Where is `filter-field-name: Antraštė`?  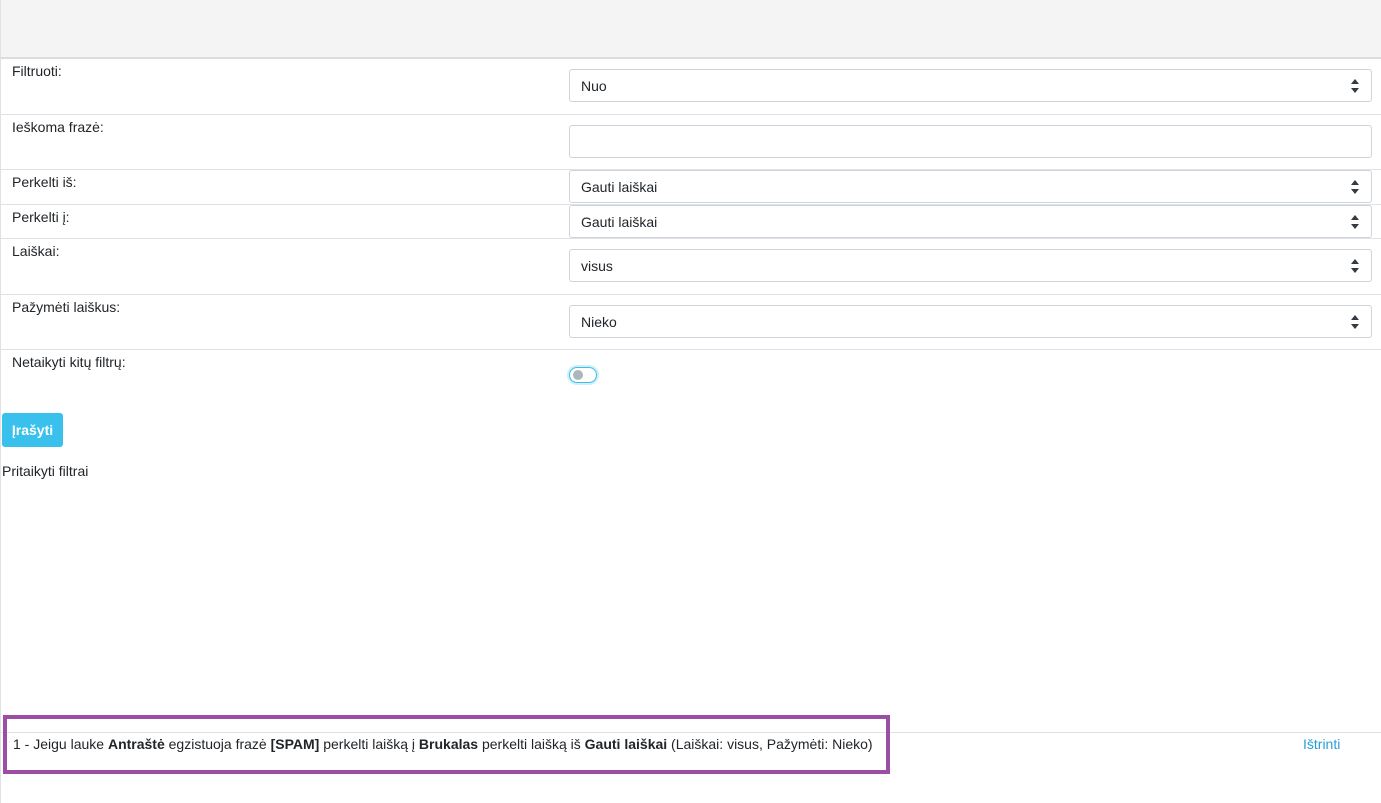 filter-field-name: Antraštė is located at coordinates (136, 744).